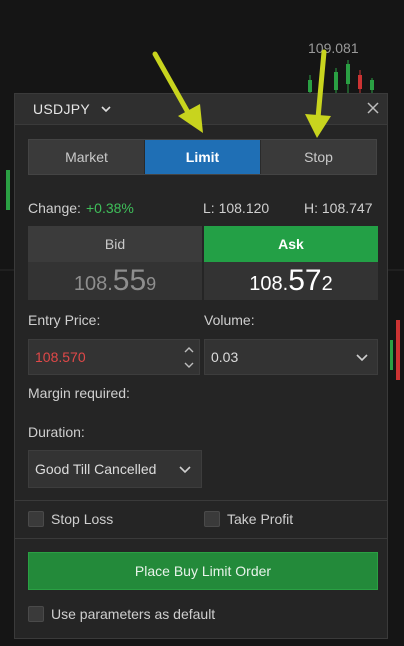  Describe the element at coordinates (36, 614) in the screenshot. I see `default-params-checkbox` at that location.